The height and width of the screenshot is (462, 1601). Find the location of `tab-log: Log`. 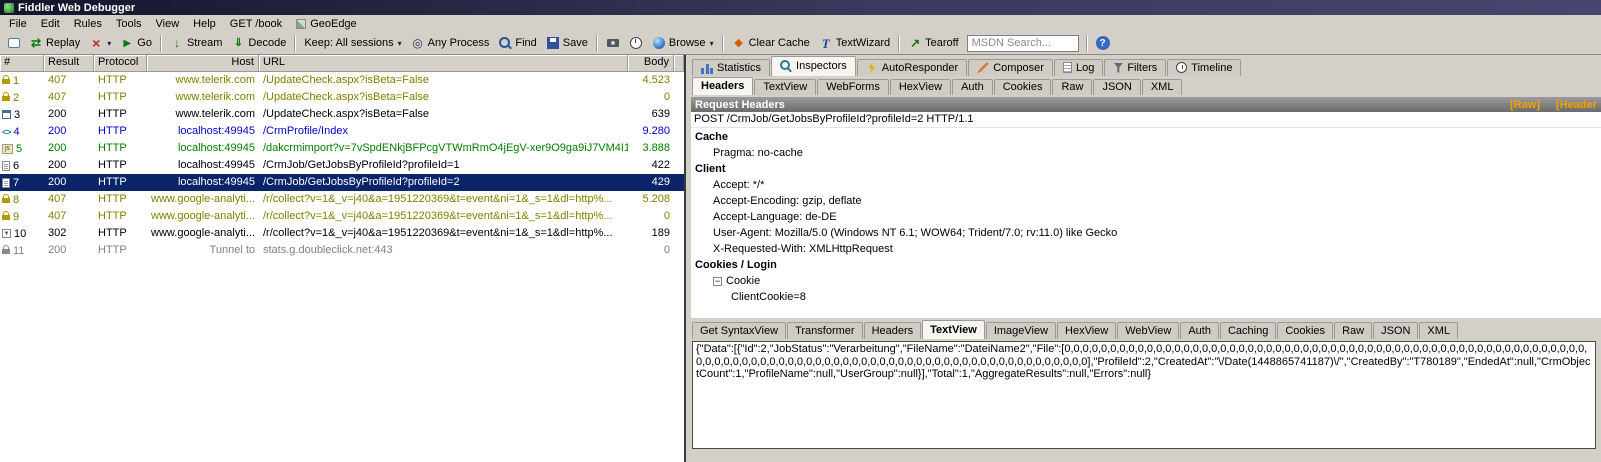

tab-log: Log is located at coordinates (1078, 67).